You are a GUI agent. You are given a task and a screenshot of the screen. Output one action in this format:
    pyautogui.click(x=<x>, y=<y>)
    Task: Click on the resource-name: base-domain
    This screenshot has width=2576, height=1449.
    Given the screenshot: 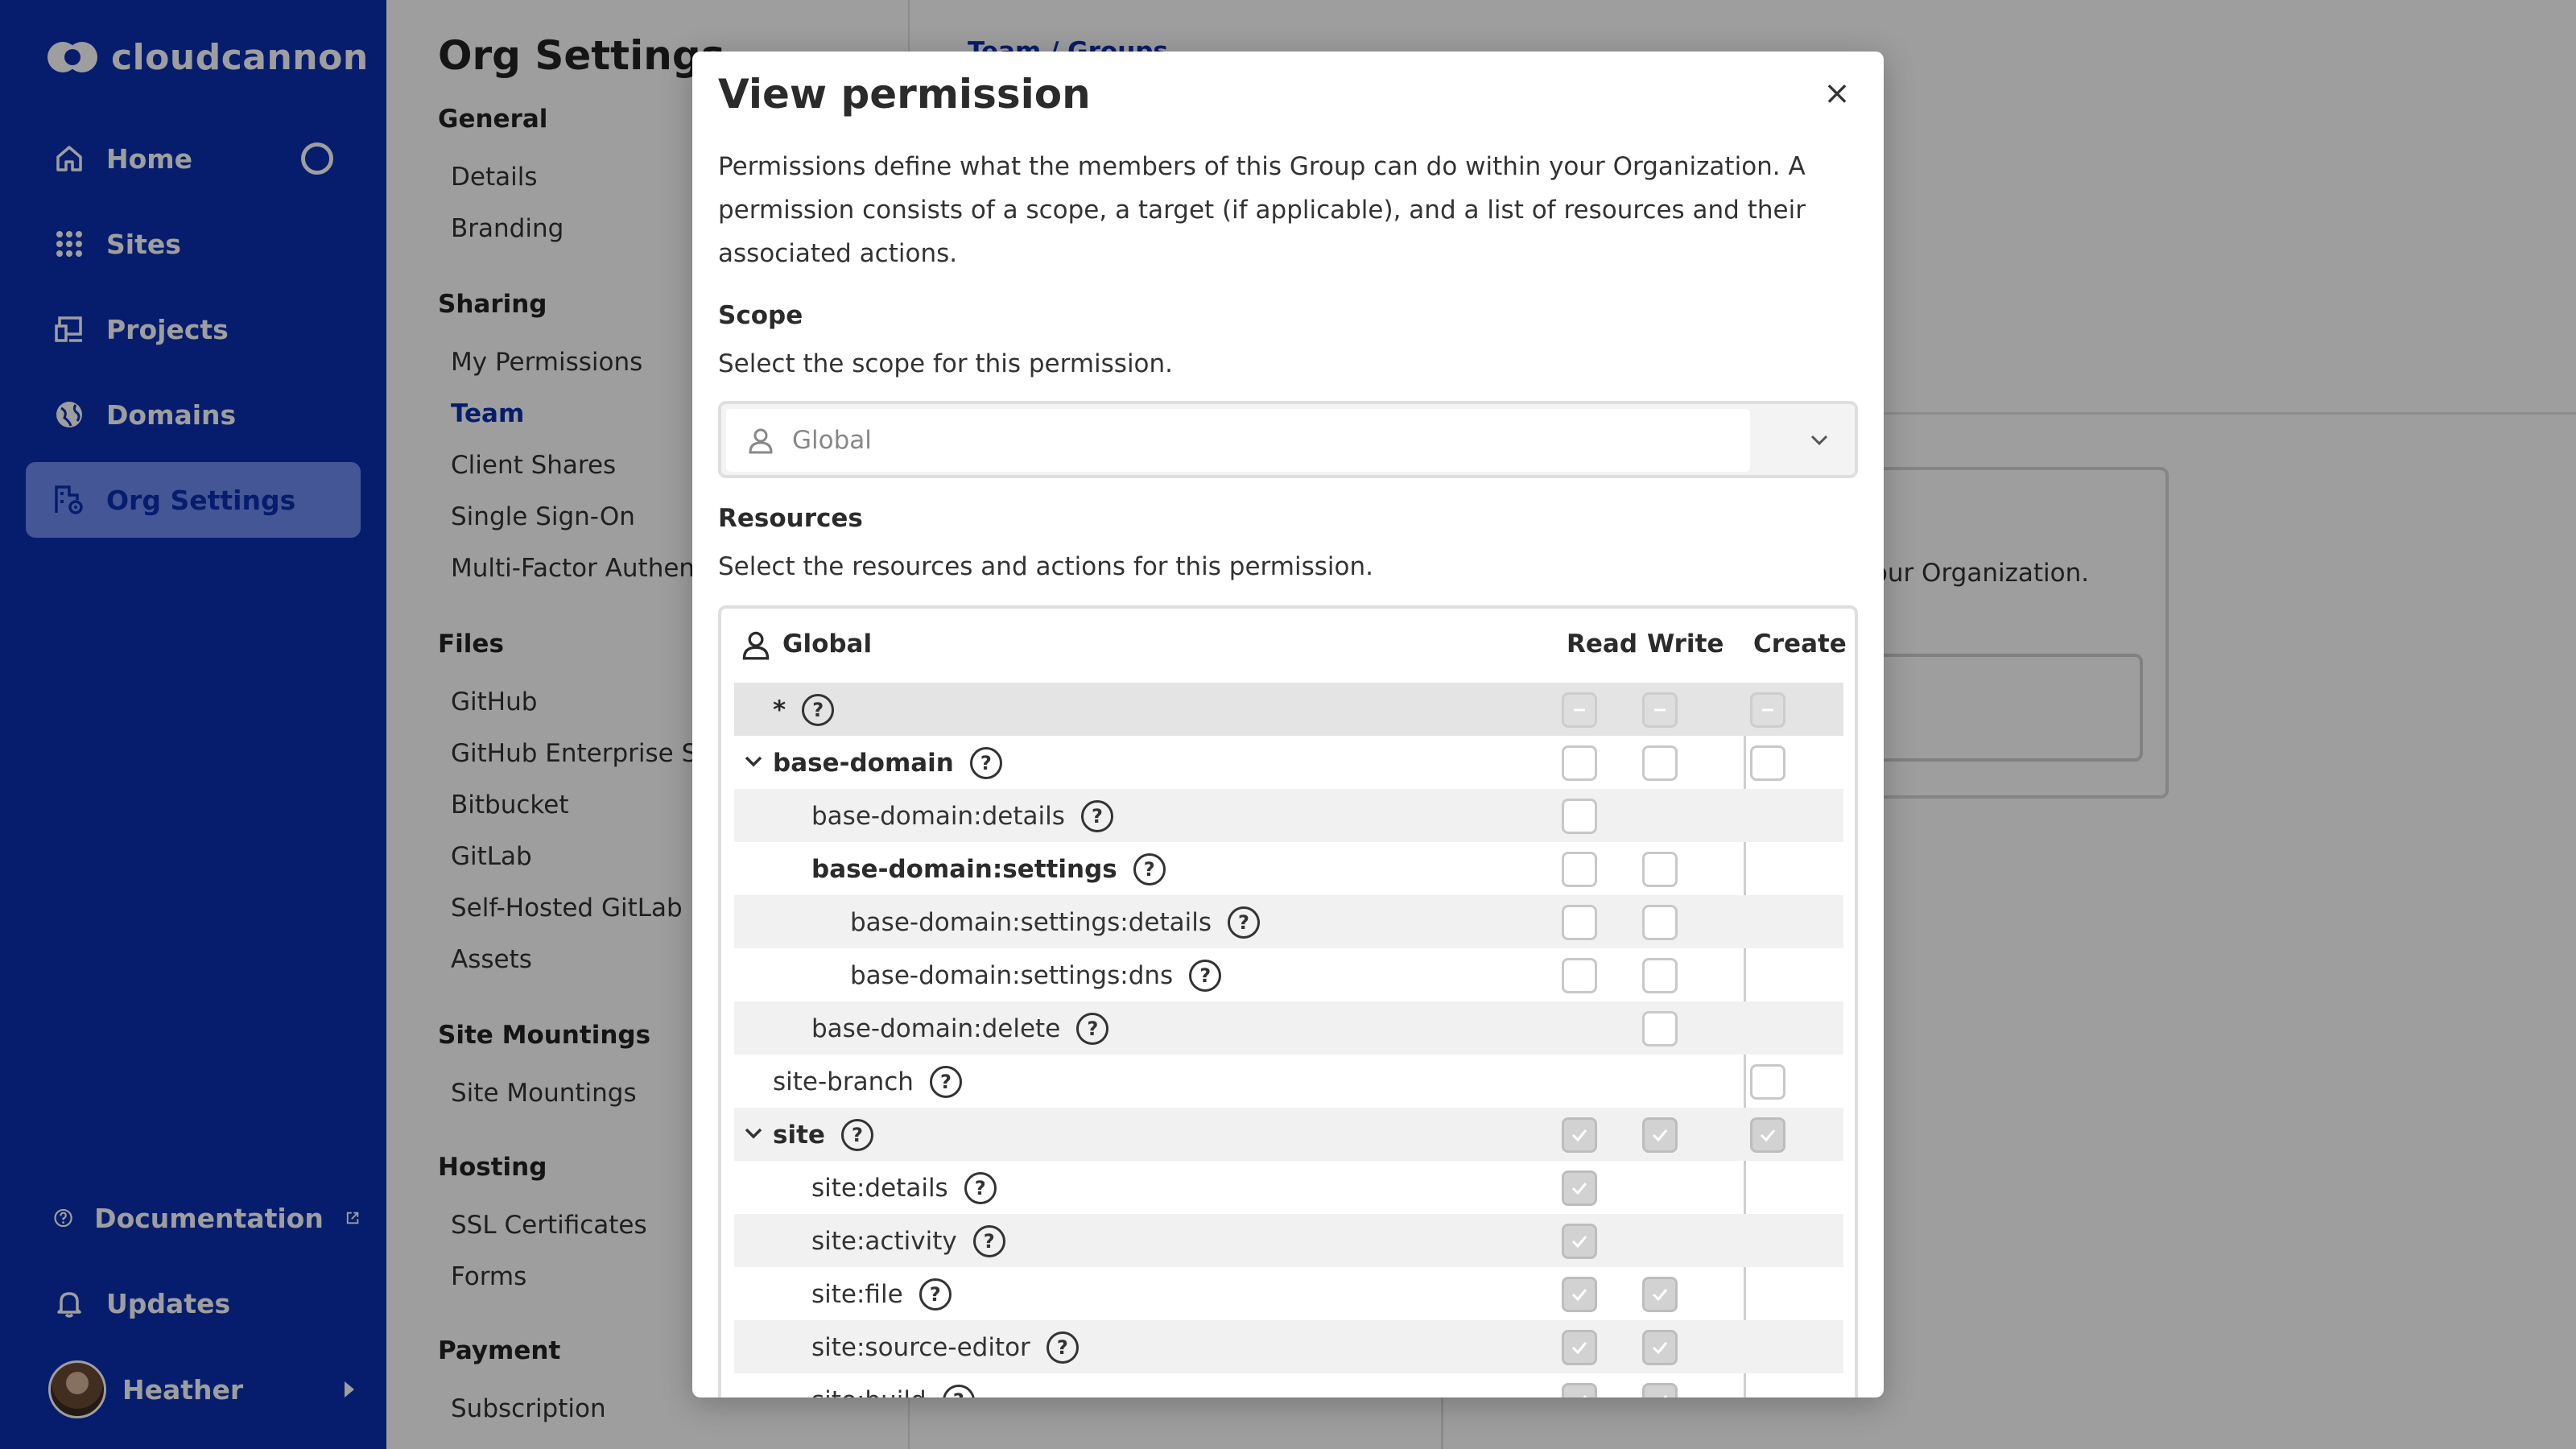 What is the action you would take?
    pyautogui.click(x=863, y=763)
    